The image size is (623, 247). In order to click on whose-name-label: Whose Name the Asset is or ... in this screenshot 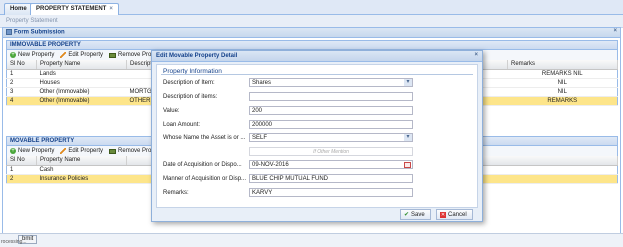, I will do `click(204, 138)`.